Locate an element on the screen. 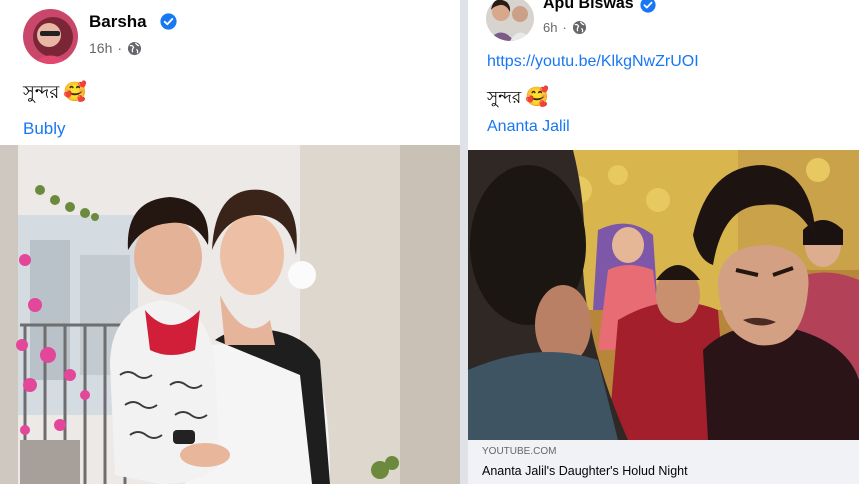  post-meta: 16h · is located at coordinates (115, 48).